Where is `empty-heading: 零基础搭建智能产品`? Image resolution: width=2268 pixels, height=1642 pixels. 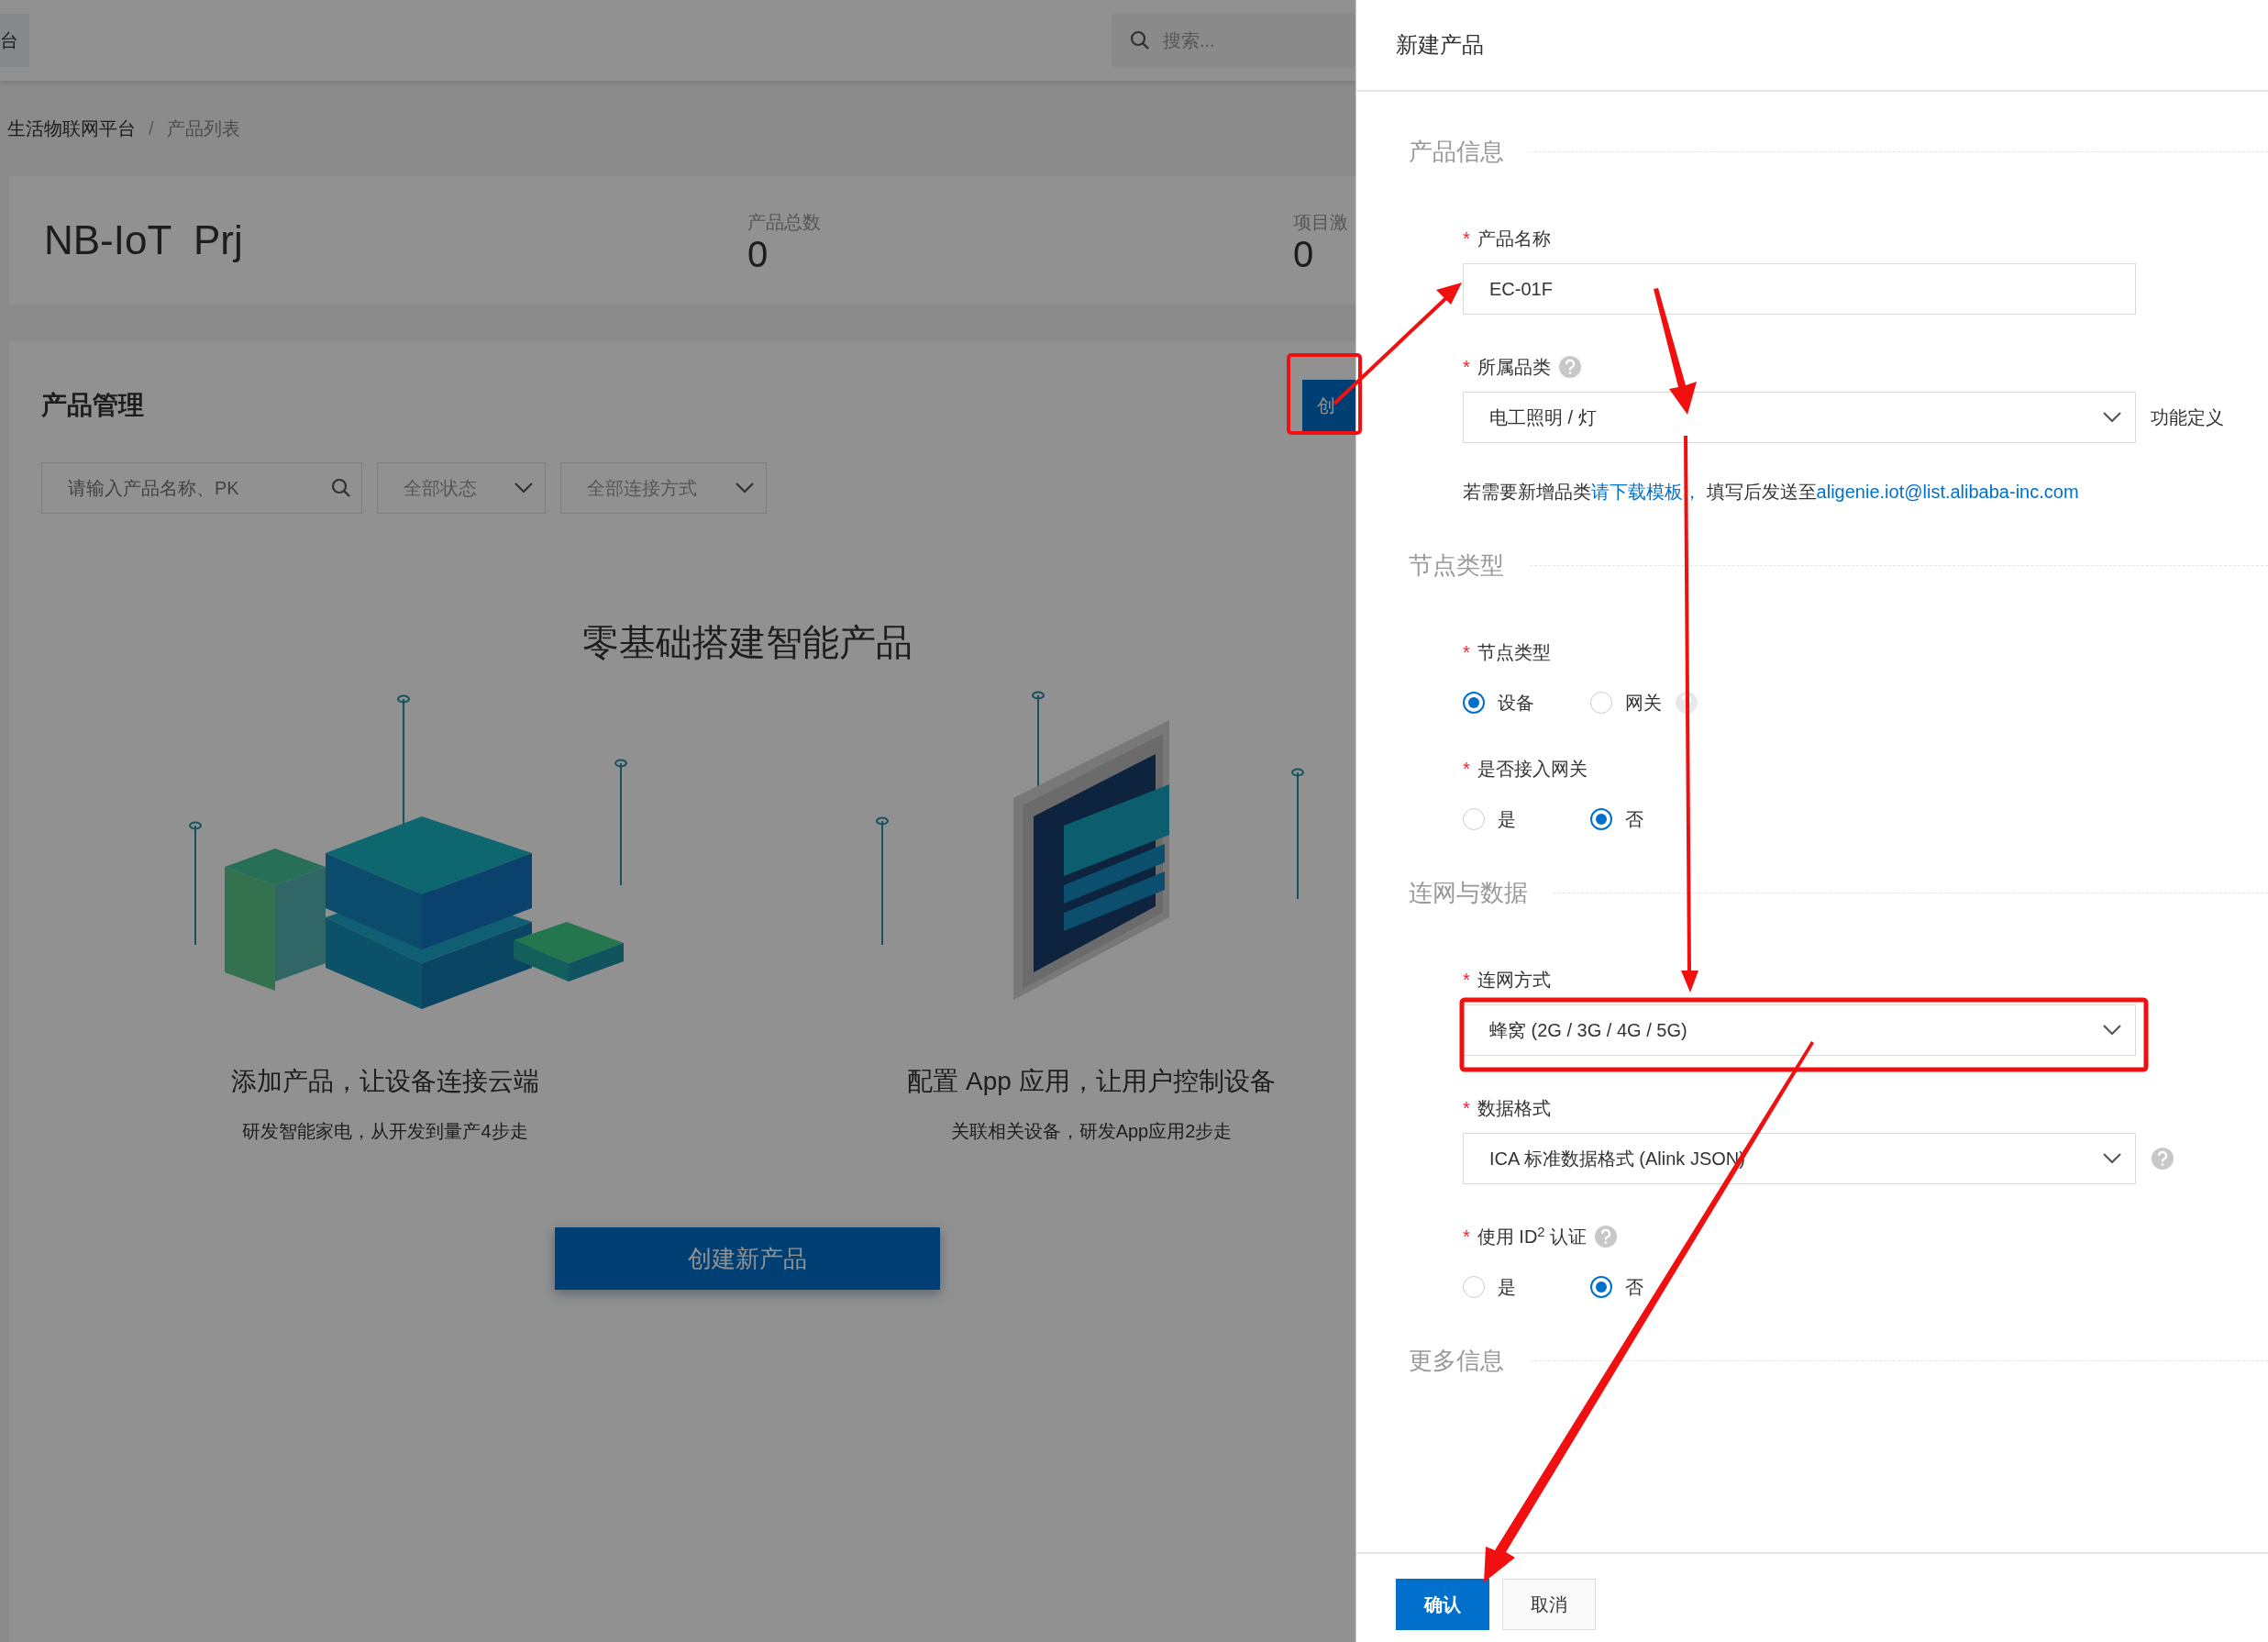
empty-heading: 零基础搭建智能产品 is located at coordinates (747, 642).